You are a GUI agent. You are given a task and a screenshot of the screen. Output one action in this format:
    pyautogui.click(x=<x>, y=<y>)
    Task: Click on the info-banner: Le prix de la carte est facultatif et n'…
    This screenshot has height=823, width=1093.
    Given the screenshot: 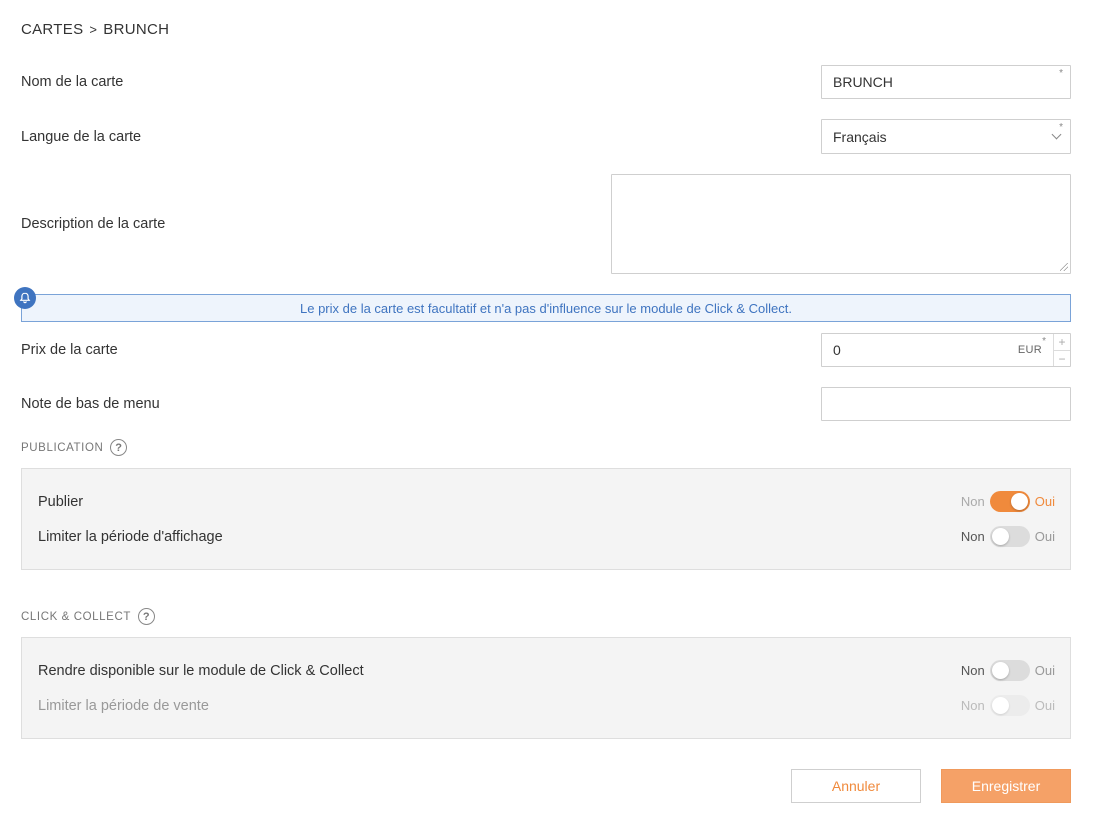 What is the action you would take?
    pyautogui.click(x=546, y=308)
    